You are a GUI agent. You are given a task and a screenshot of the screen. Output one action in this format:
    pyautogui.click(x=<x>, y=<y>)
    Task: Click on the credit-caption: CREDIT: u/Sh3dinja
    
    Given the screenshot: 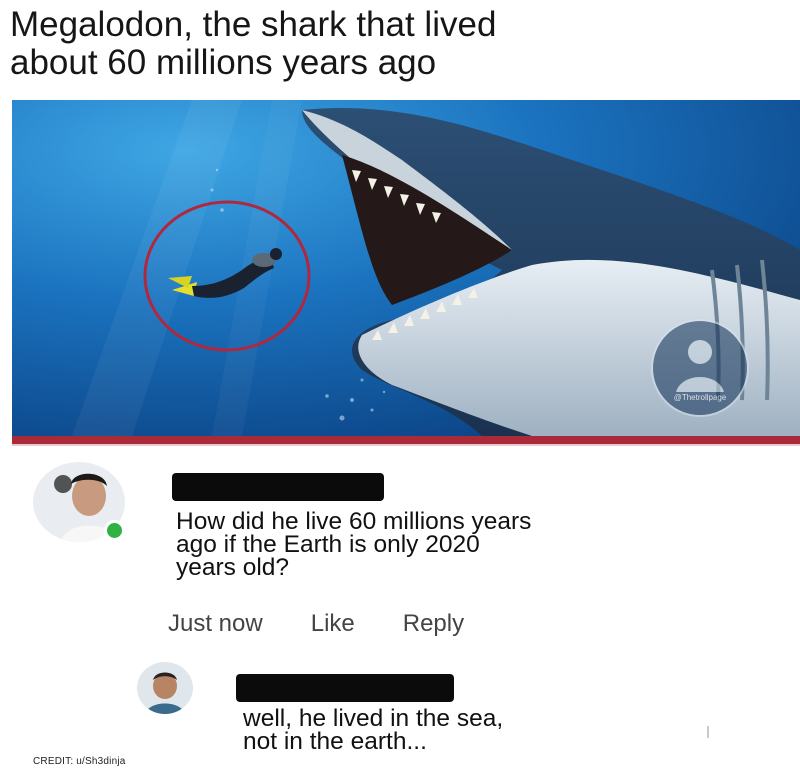 What is the action you would take?
    pyautogui.click(x=79, y=761)
    